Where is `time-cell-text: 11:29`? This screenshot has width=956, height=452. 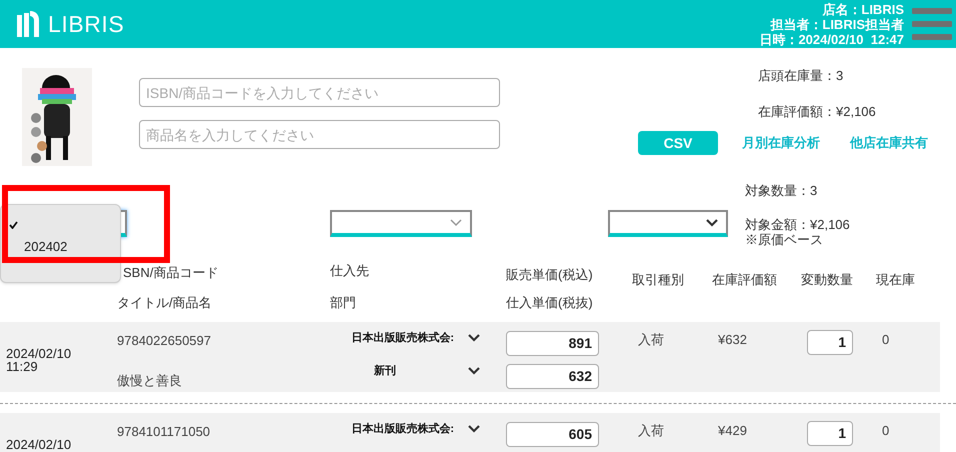
time-cell-text: 11:29 is located at coordinates (22, 366).